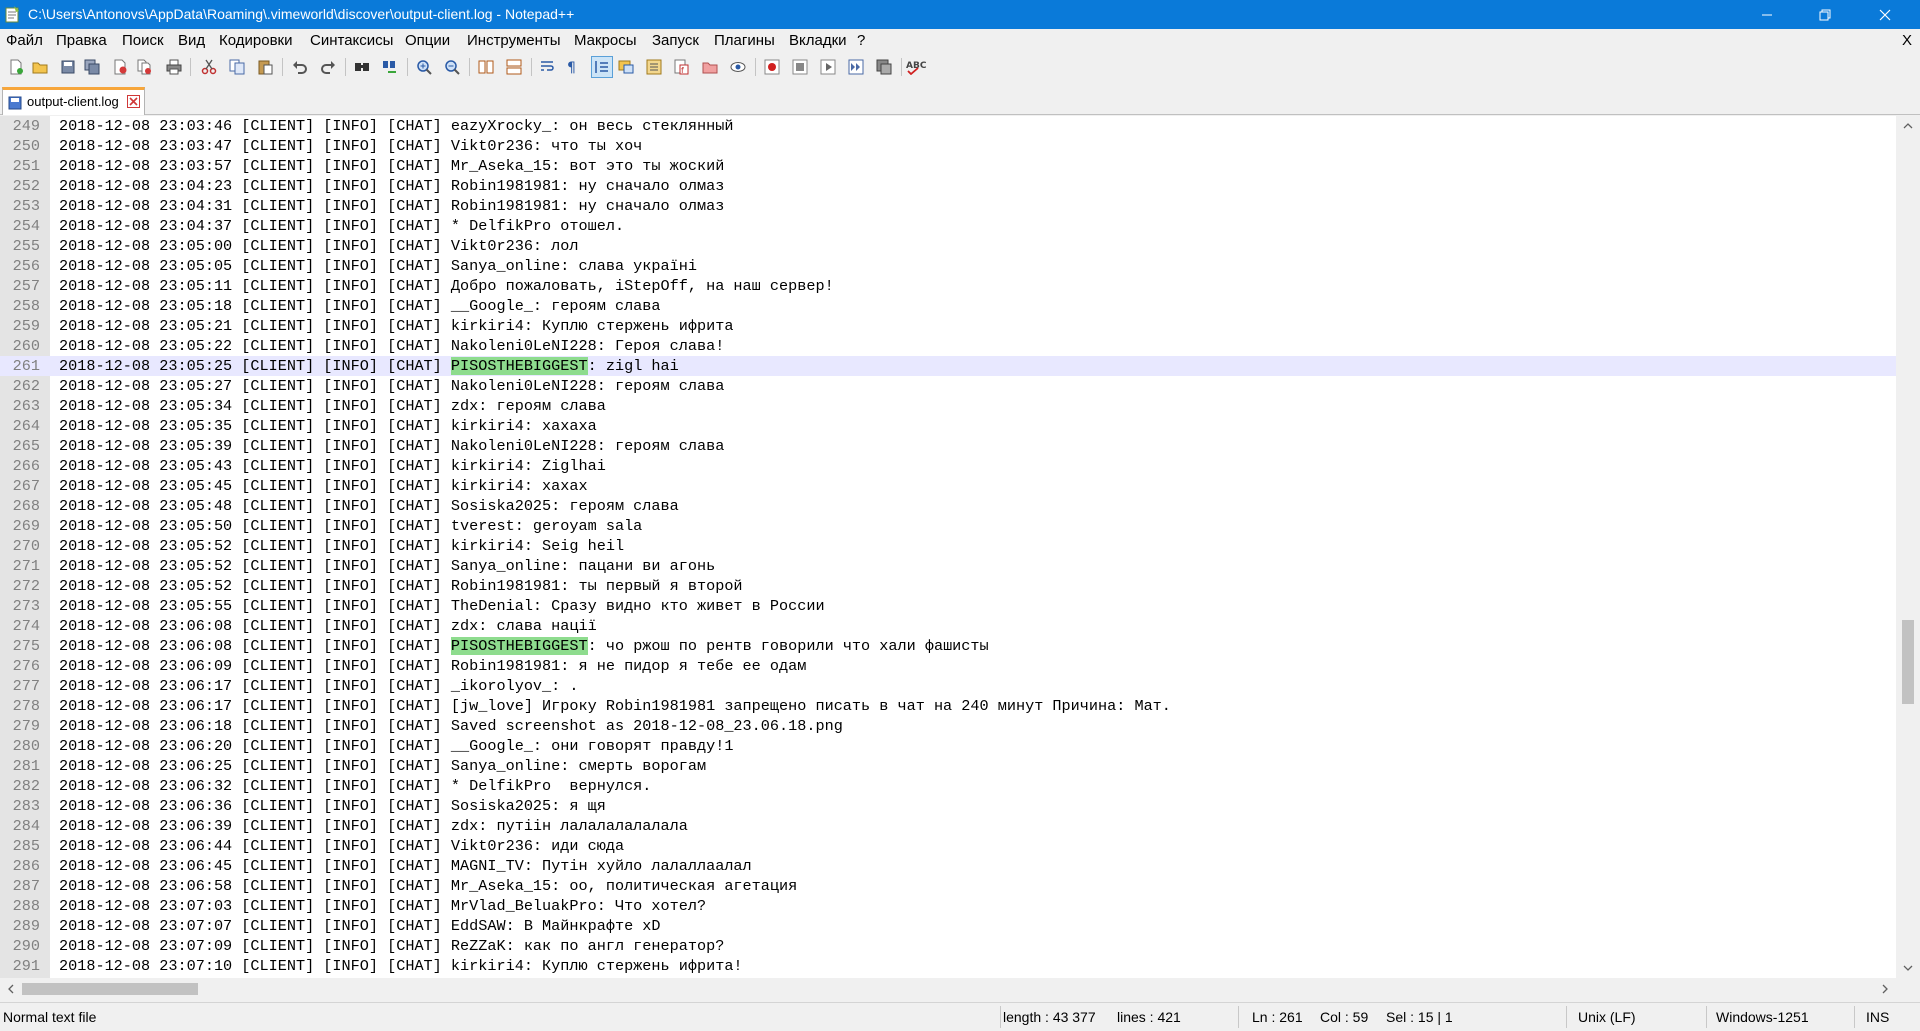 The width and height of the screenshot is (1920, 1031). What do you see at coordinates (16, 67) in the screenshot?
I see `new-file-icon` at bounding box center [16, 67].